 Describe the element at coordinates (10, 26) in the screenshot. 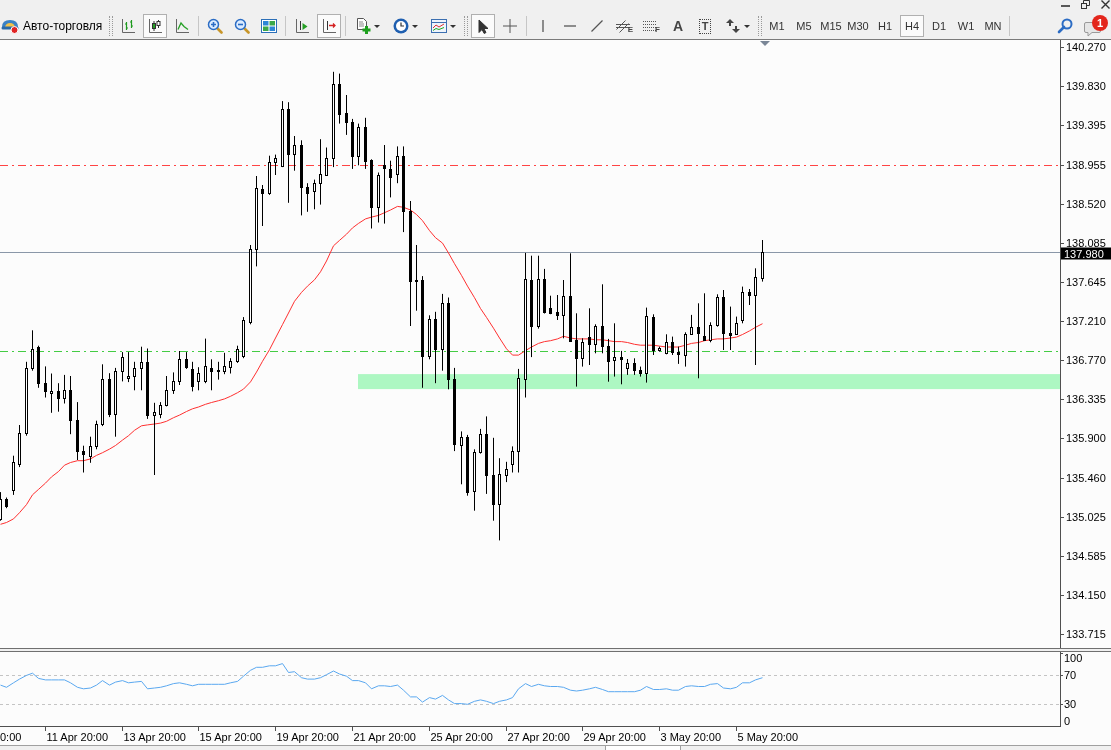

I see `cap-stop-icon` at that location.